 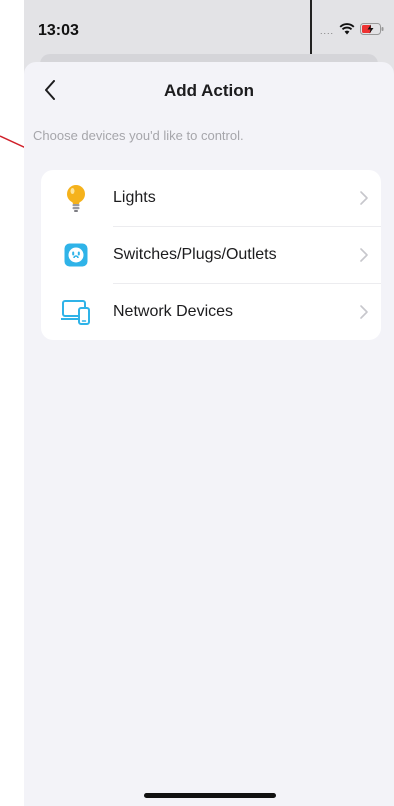 I want to click on device-row-network-devices: Network Devices, so click(x=211, y=312).